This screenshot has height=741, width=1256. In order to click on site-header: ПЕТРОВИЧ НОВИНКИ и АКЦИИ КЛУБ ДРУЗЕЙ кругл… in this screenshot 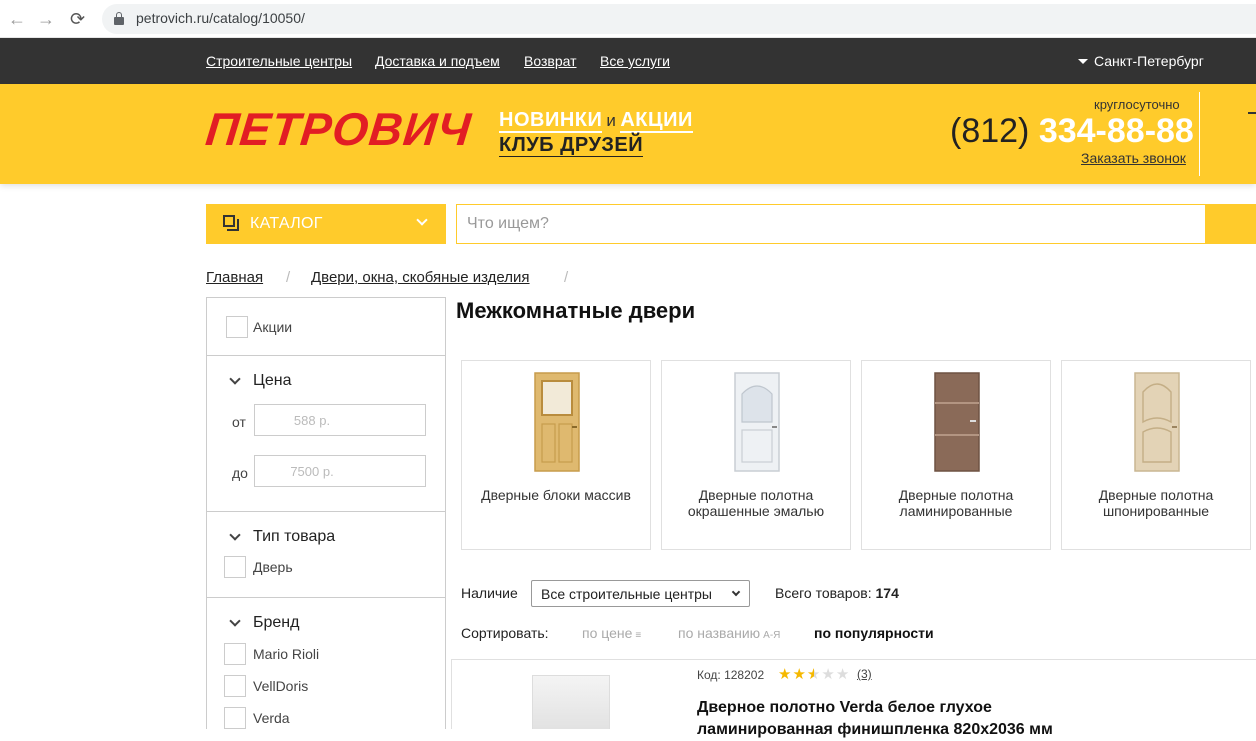, I will do `click(628, 134)`.